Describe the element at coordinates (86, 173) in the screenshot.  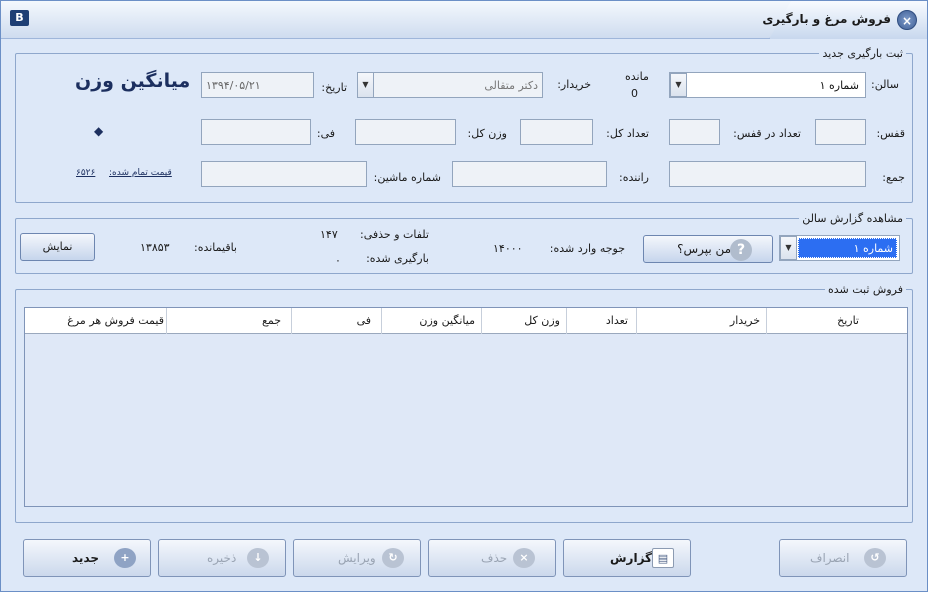
I see `final-price-value: ۶۵۲۶` at that location.